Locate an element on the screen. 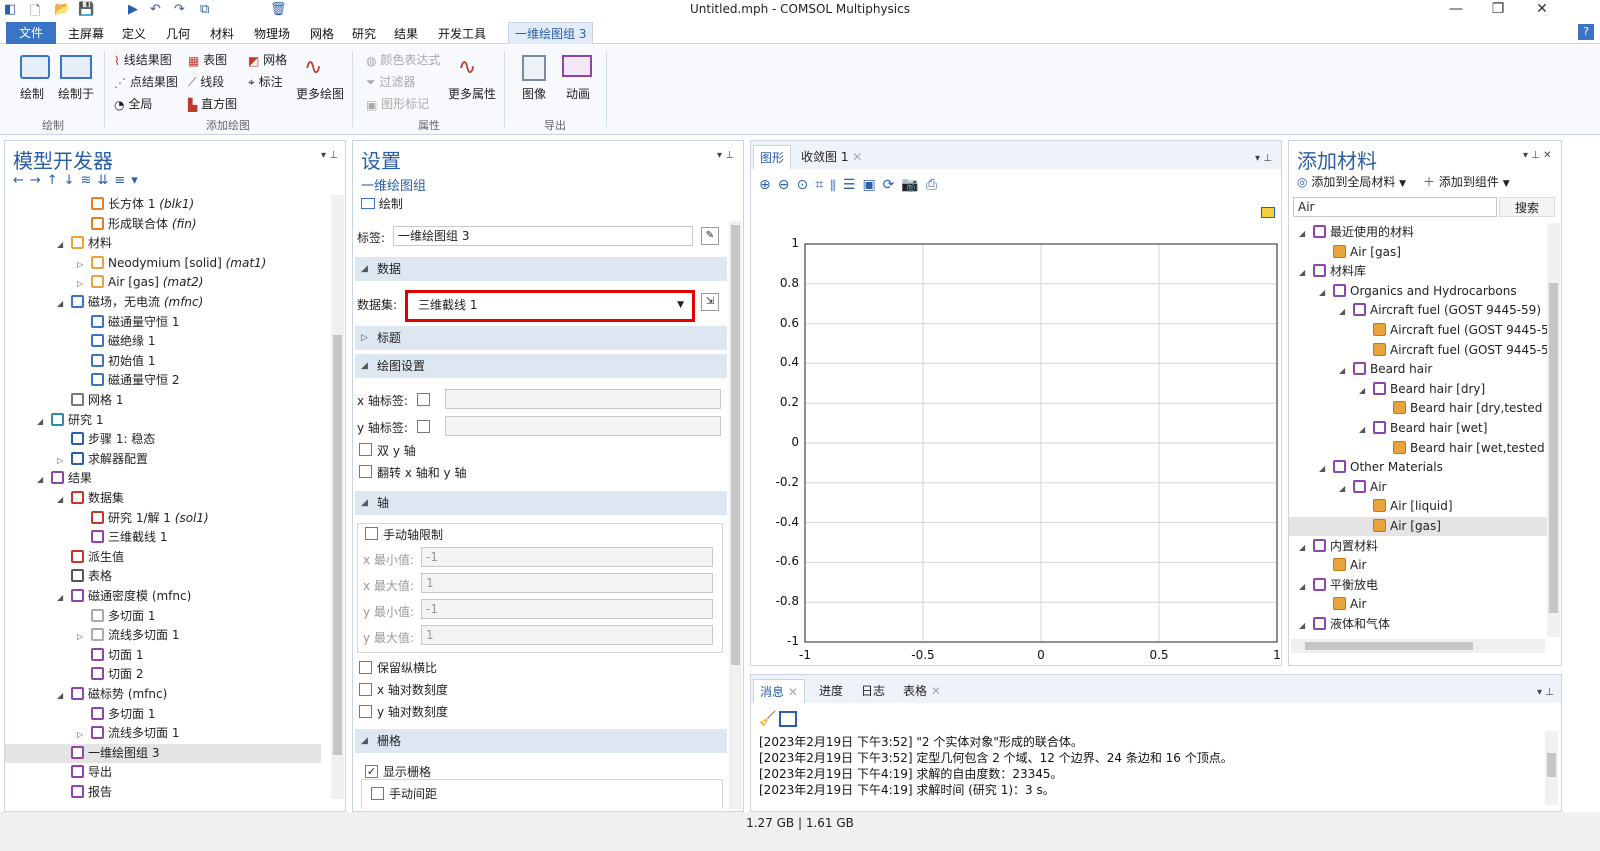 This screenshot has height=851, width=1600. tree-node: 一维绘图组 3 is located at coordinates (163, 753).